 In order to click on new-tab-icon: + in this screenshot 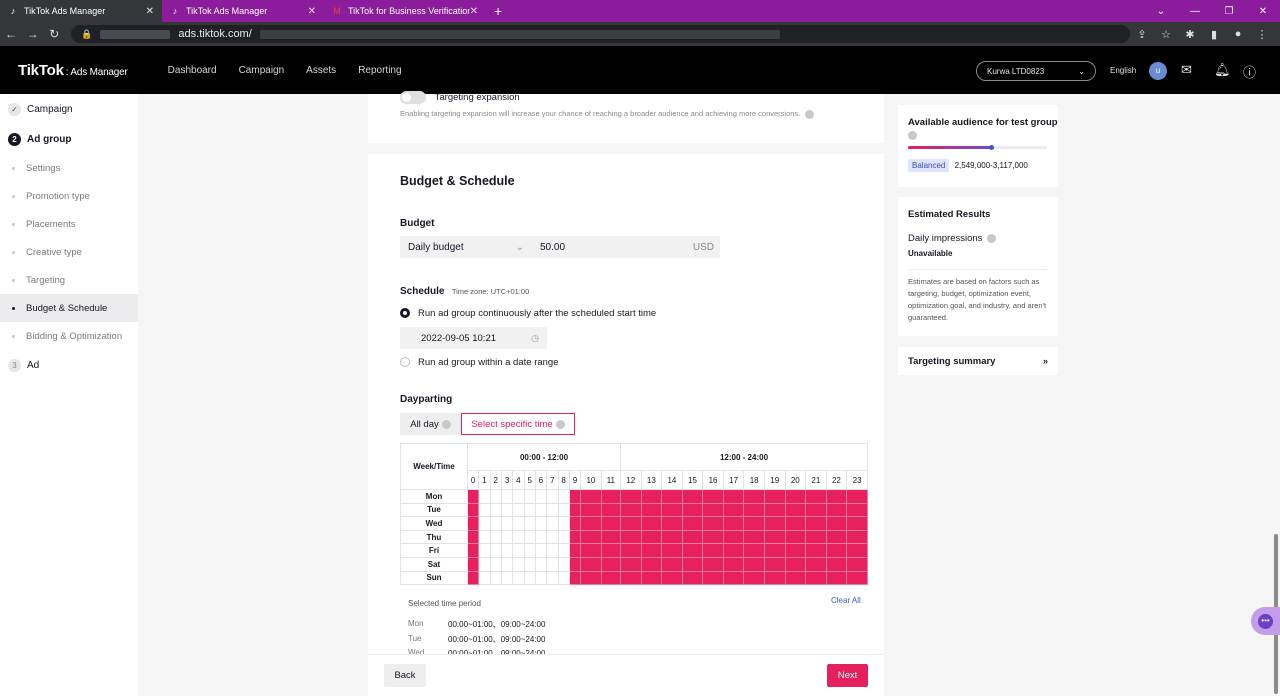, I will do `click(498, 11)`.